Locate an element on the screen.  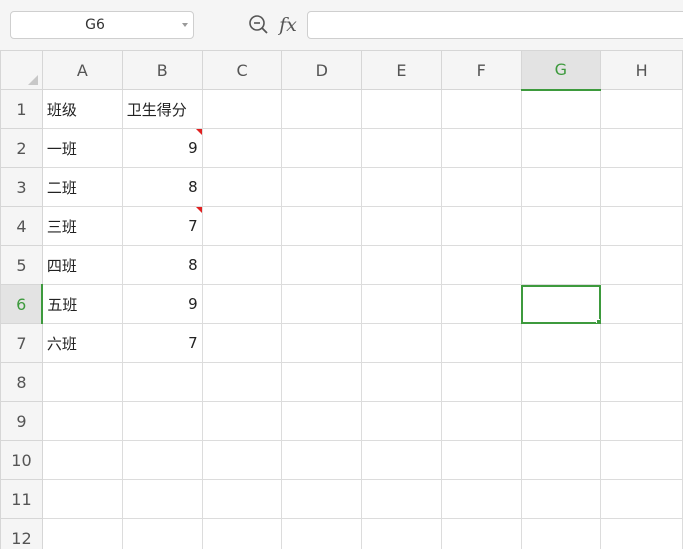
column-header-e: E is located at coordinates (401, 70).